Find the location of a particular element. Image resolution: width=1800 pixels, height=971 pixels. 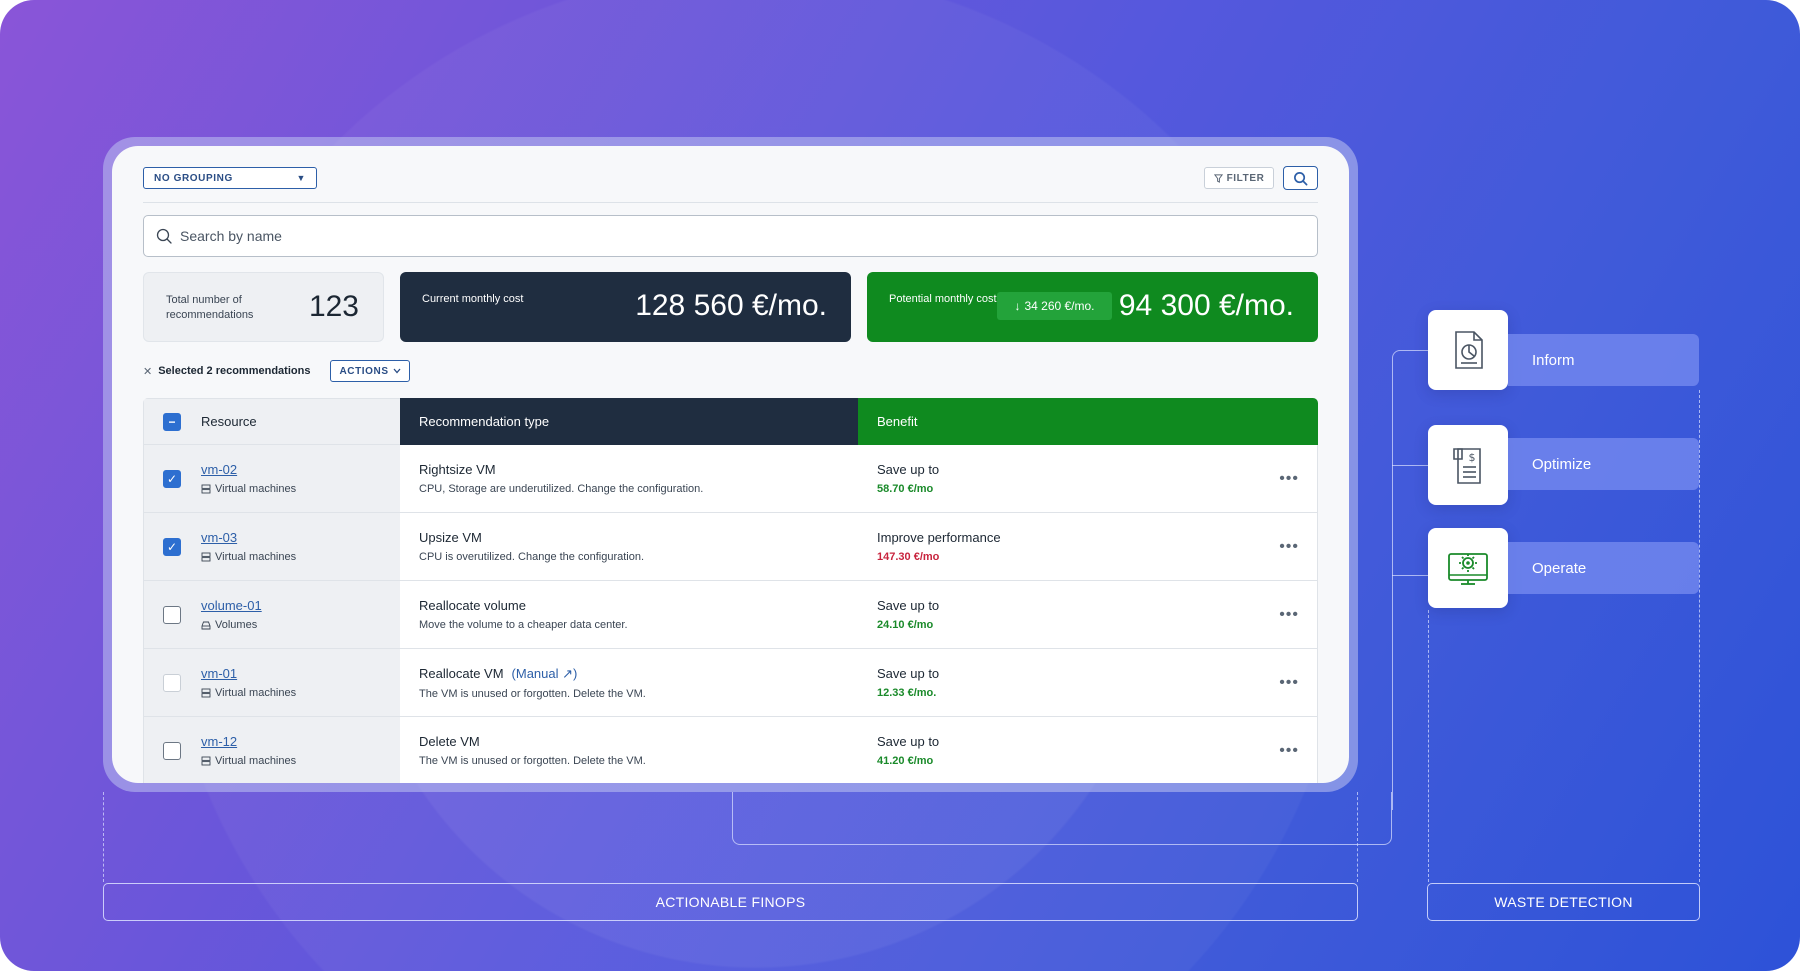

step-card-inform is located at coordinates (1468, 350).